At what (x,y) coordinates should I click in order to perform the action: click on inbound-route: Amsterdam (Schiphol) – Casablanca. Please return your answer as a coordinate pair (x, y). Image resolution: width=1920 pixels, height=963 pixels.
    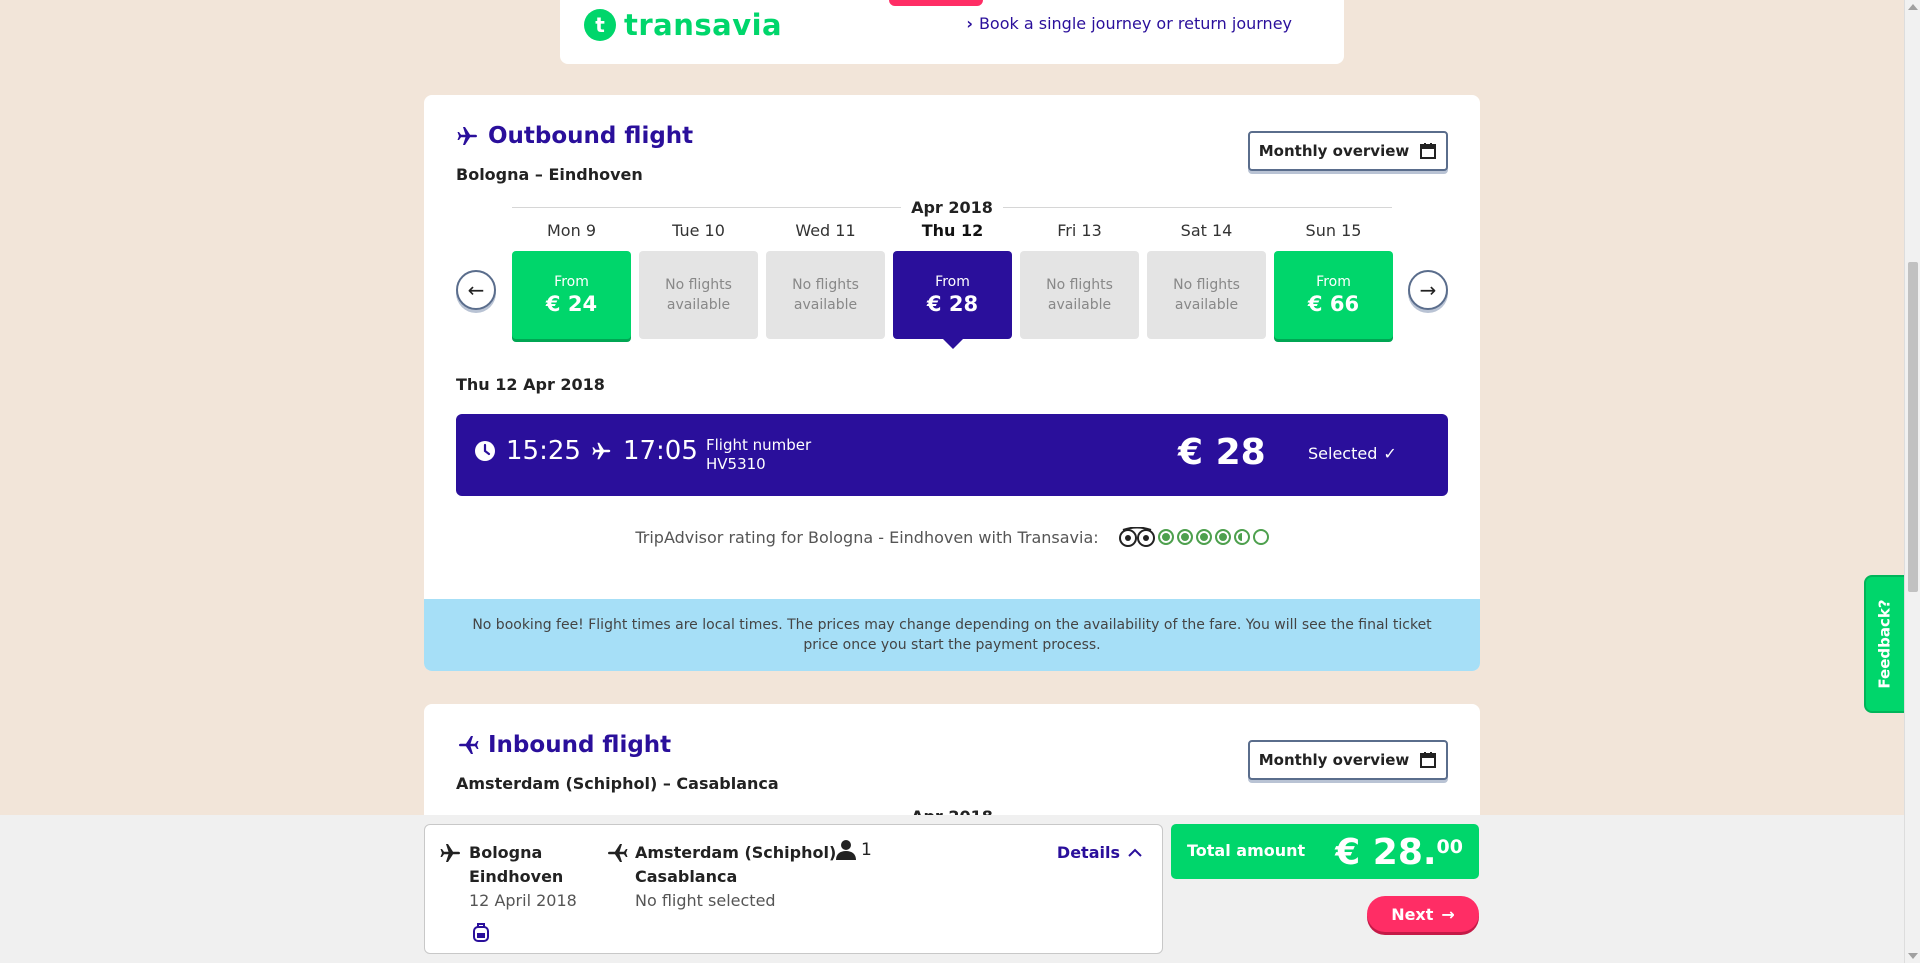
    Looking at the image, I should click on (617, 783).